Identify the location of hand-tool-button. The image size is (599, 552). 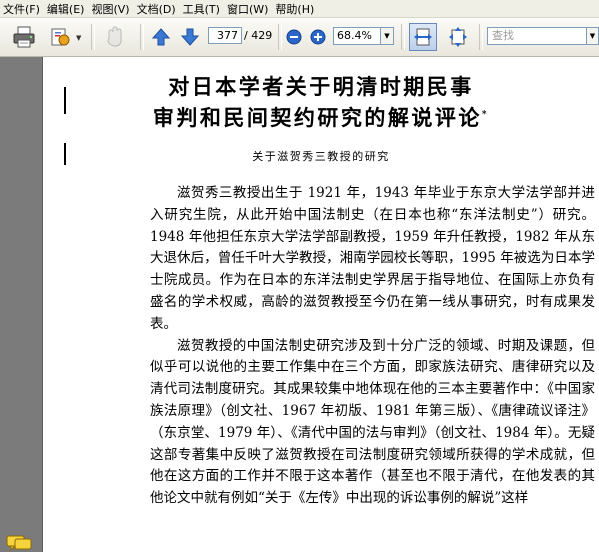
(115, 37).